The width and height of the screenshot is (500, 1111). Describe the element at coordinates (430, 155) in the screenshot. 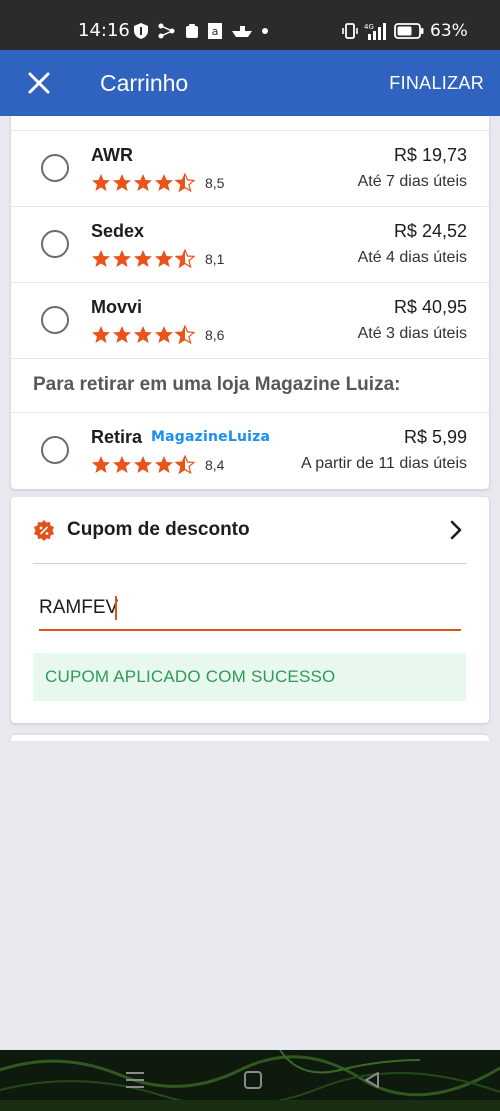

I see `shipping-price: R$ 19,73` at that location.